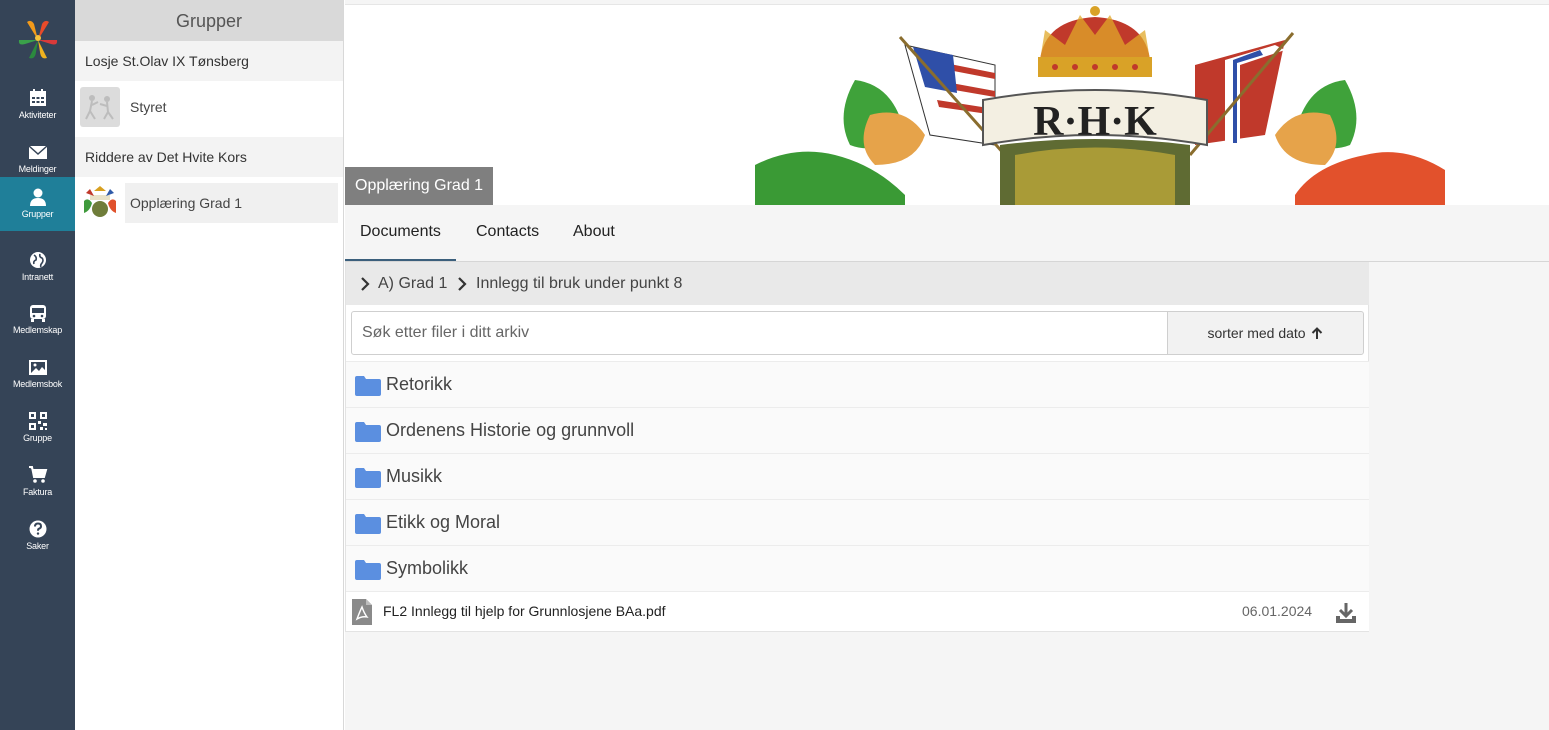 The width and height of the screenshot is (1549, 730). Describe the element at coordinates (37, 438) in the screenshot. I see `nav-label: Gruppe` at that location.